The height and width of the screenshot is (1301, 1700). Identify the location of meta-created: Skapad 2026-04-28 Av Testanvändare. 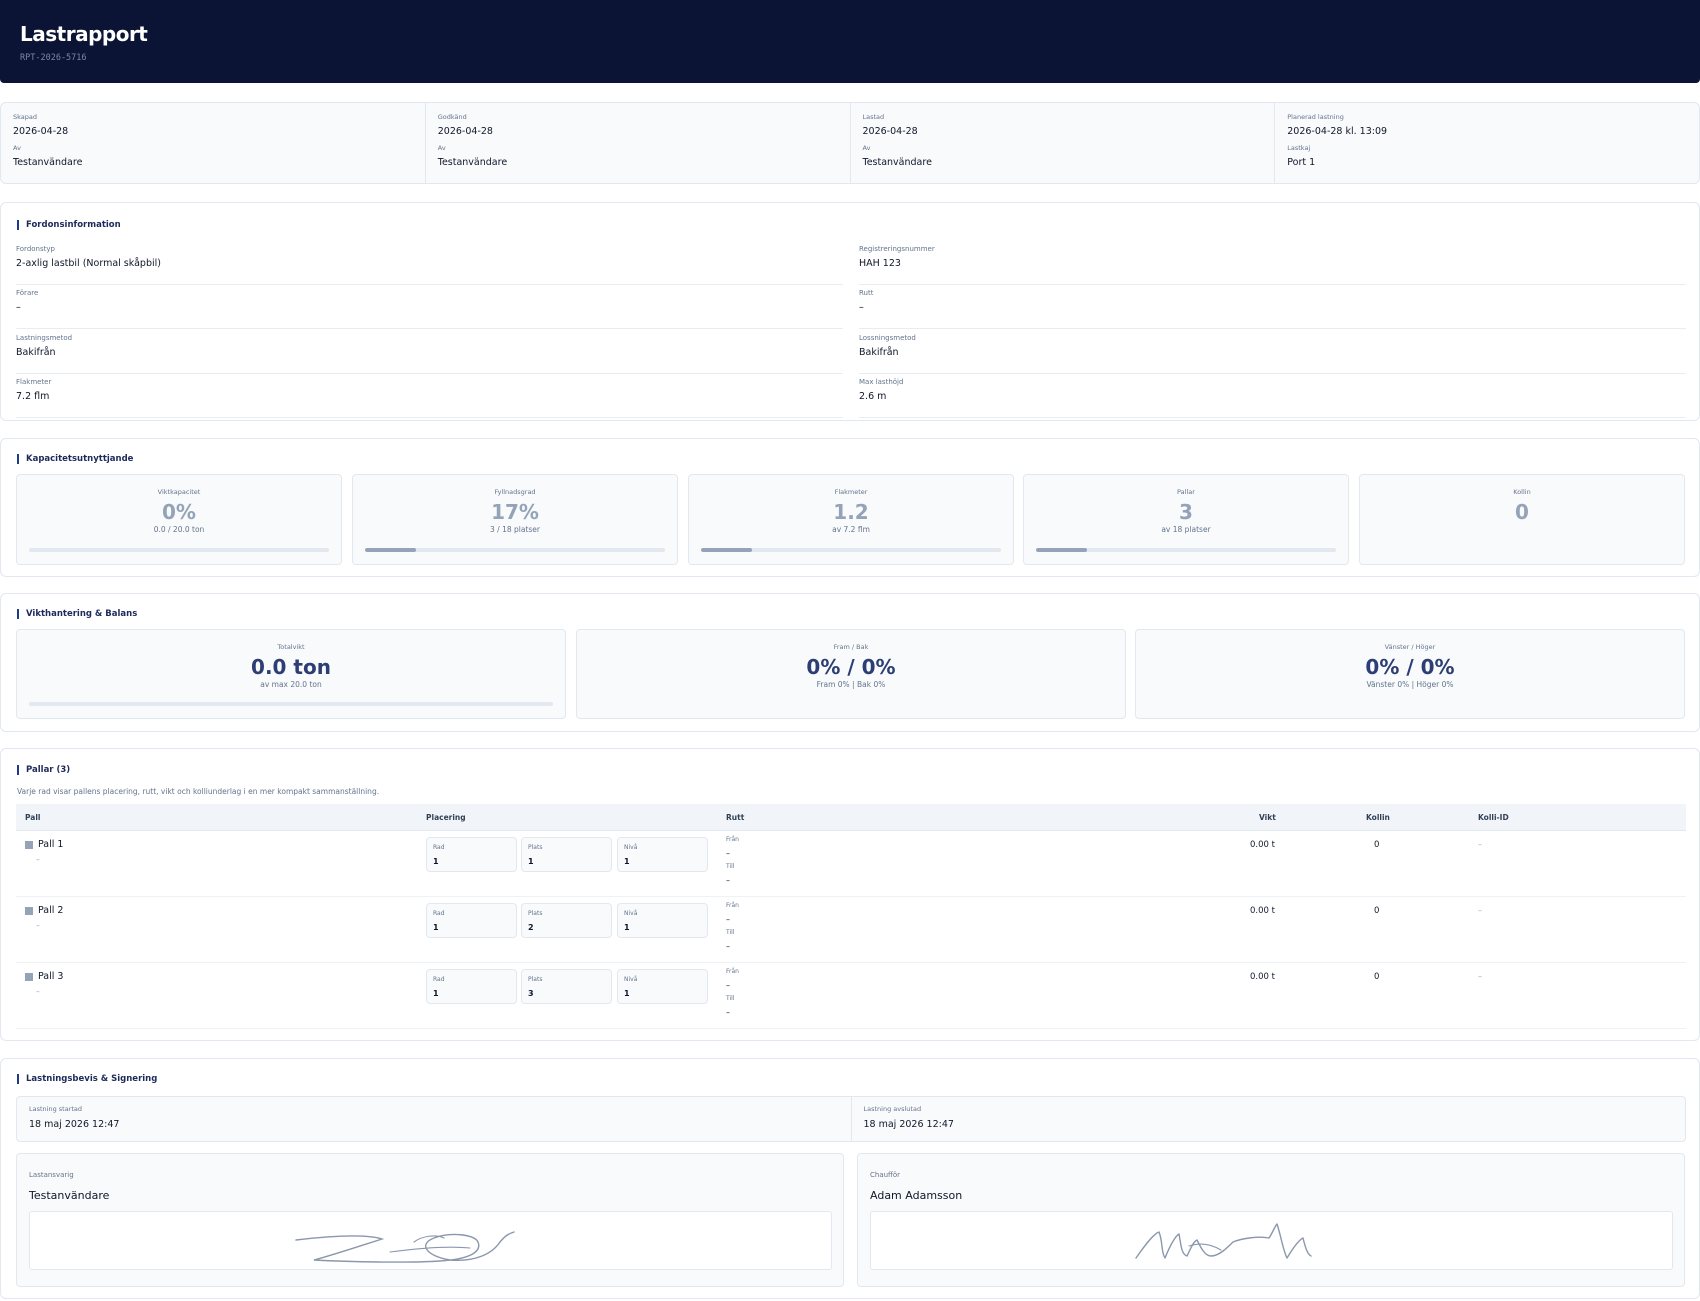
(213, 143).